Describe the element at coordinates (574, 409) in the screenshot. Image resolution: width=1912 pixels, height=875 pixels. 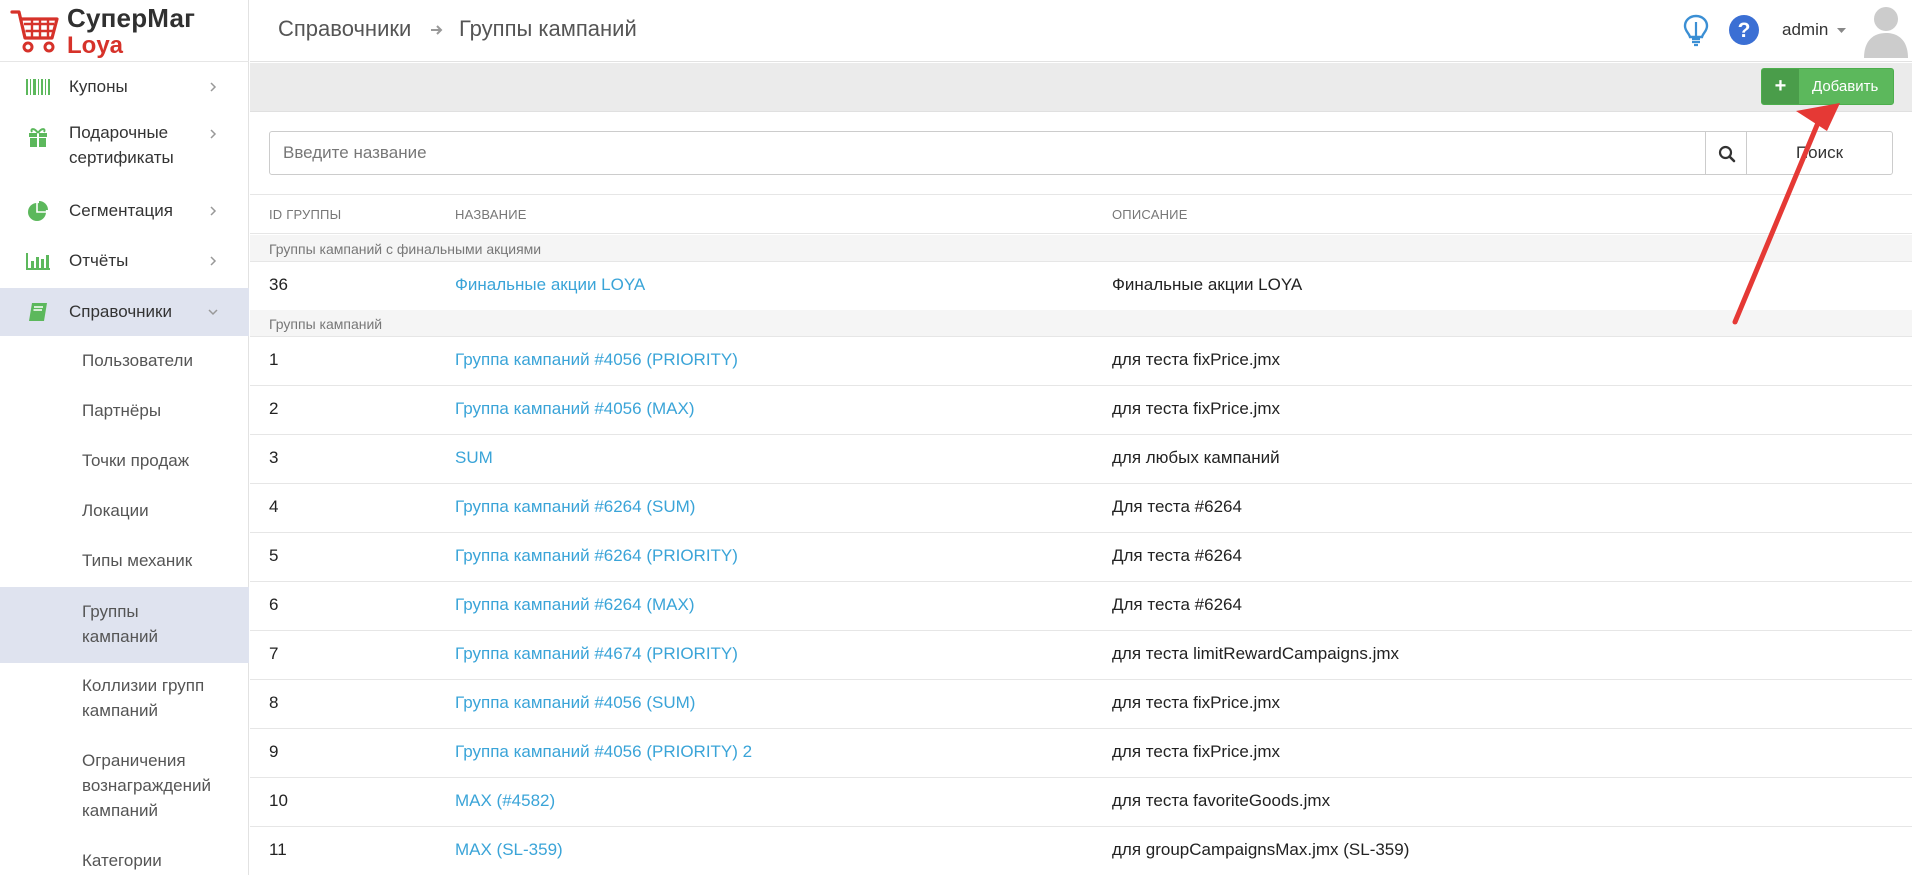
I see `cell-name-link: Группа кампаний #4056 (MAX)` at that location.